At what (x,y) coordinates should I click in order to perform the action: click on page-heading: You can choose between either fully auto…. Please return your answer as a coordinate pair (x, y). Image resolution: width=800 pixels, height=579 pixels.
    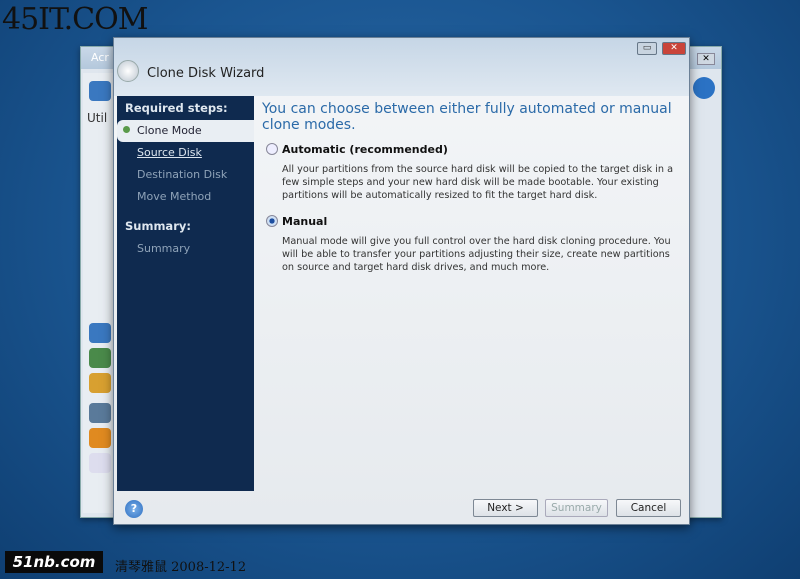
    Looking at the image, I should click on (467, 117).